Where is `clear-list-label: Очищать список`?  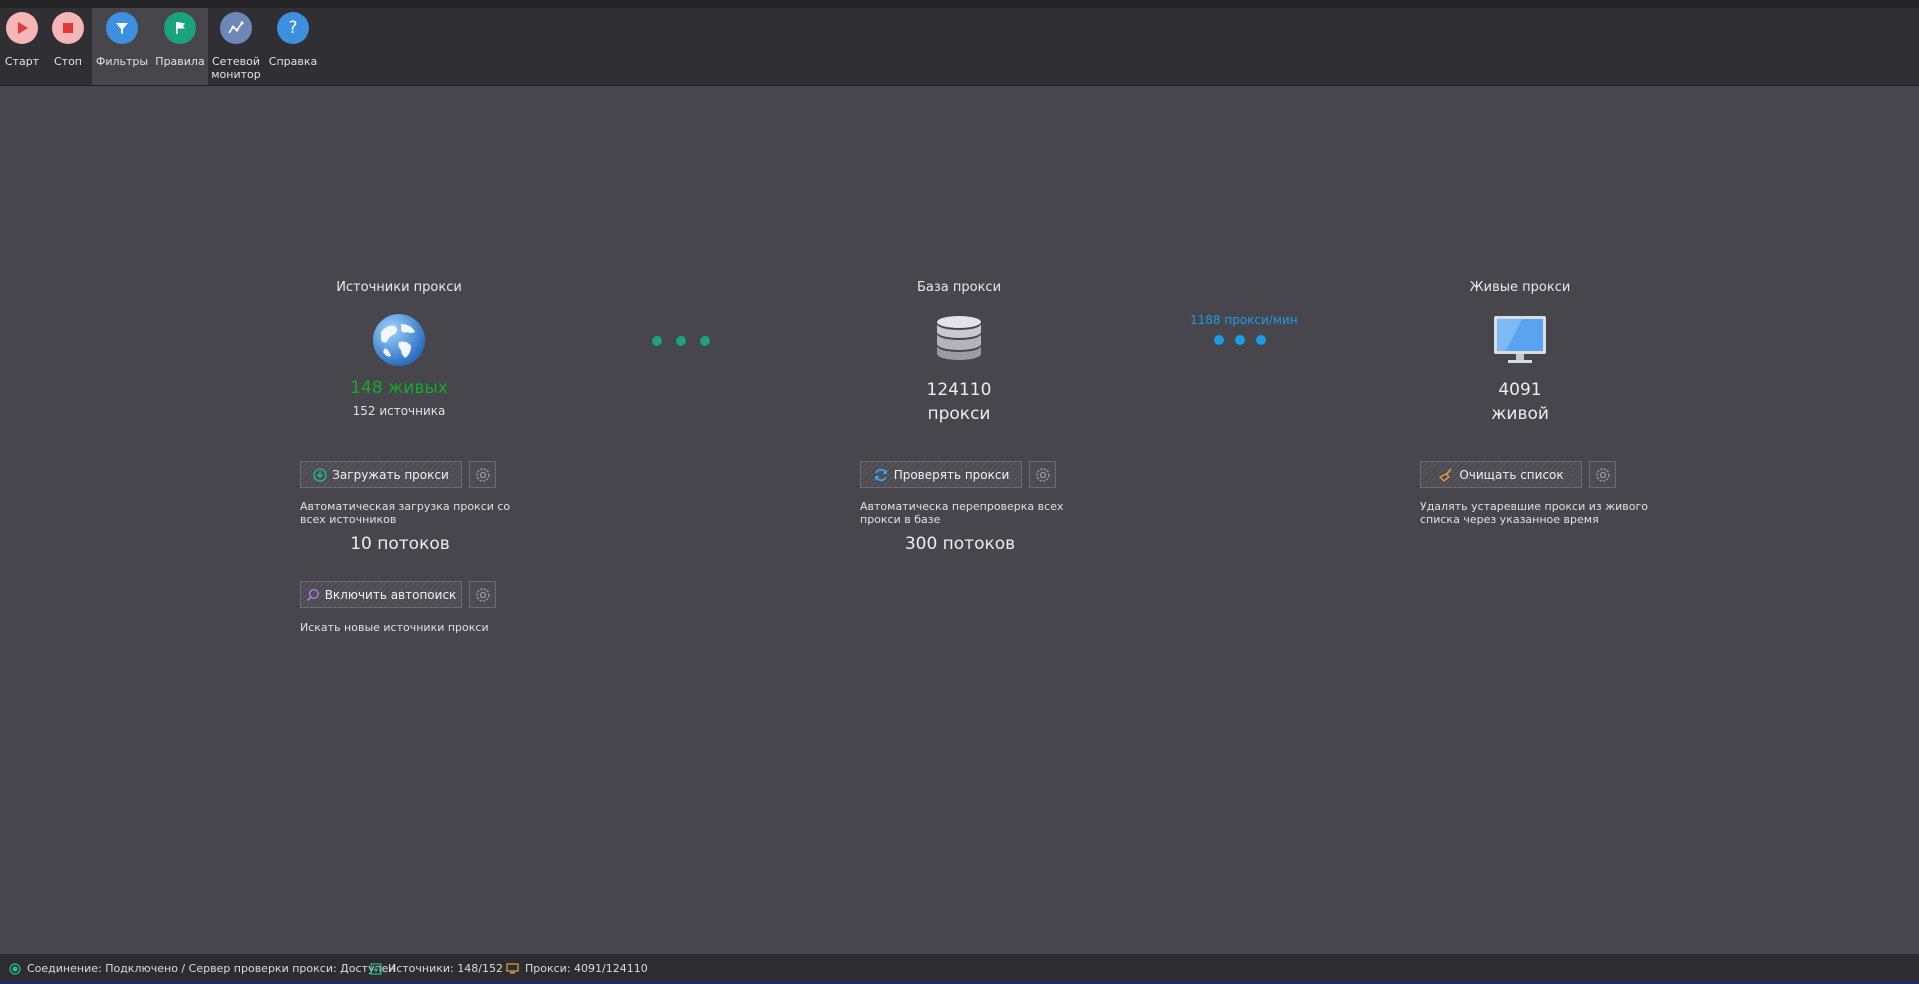 clear-list-label: Очищать список is located at coordinates (1511, 474).